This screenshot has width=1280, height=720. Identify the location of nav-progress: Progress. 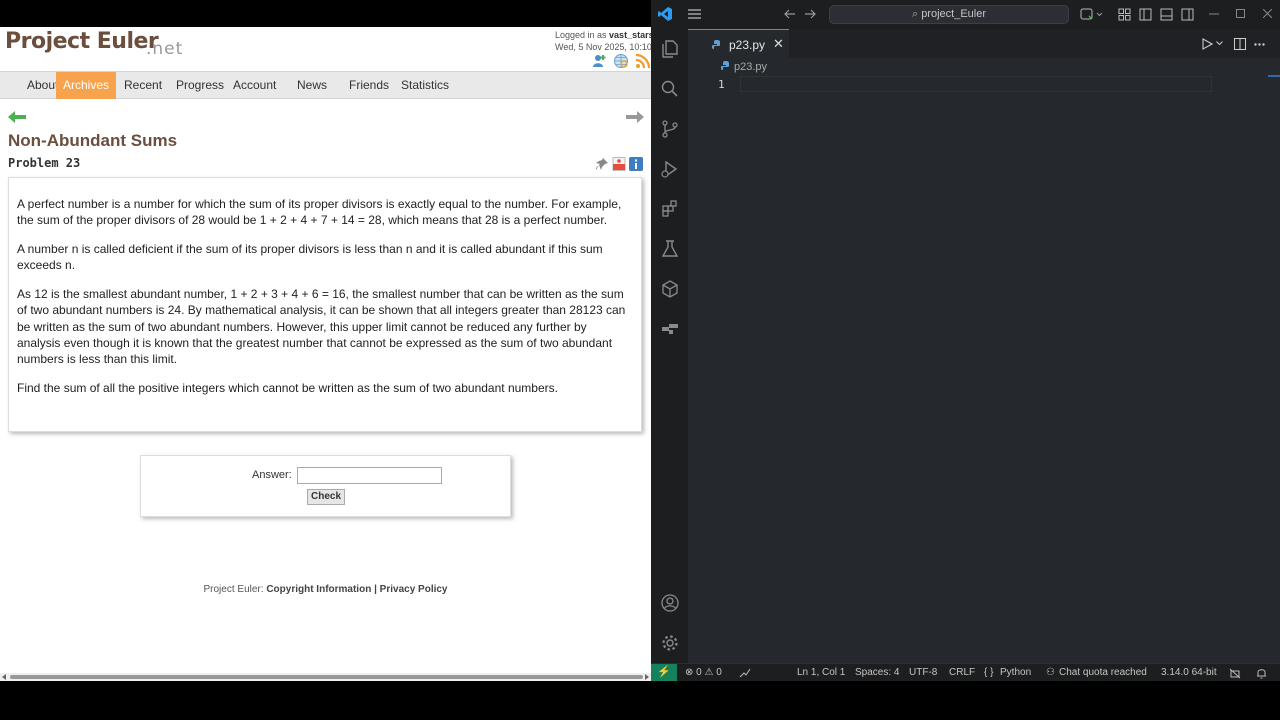
(200, 85).